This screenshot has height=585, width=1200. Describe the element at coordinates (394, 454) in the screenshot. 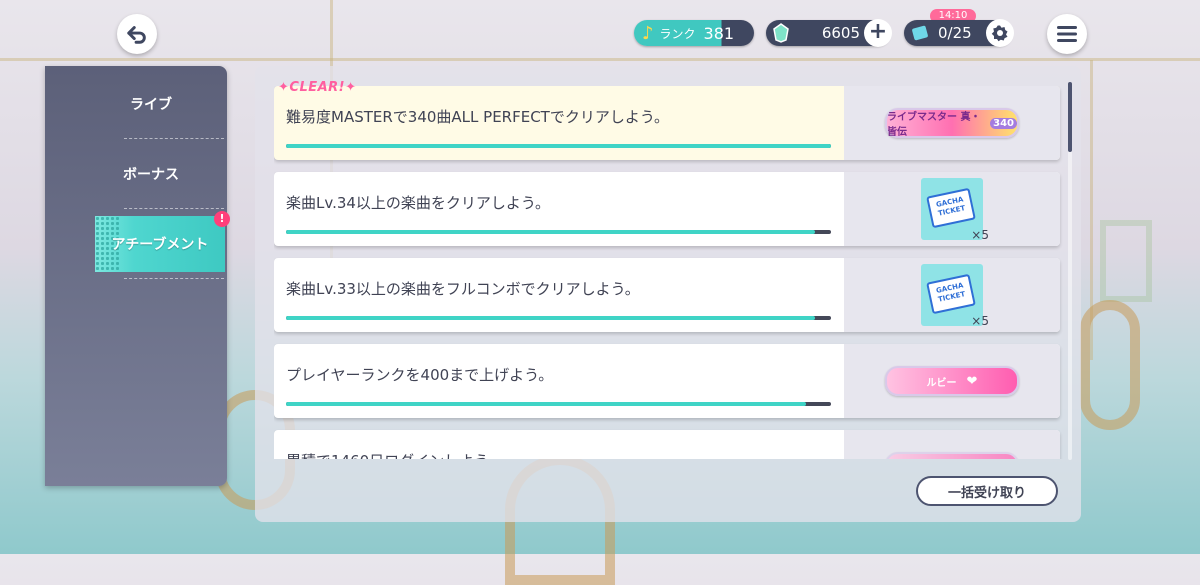

I see `mission-text: 累積で1460日ログインしよう。` at that location.